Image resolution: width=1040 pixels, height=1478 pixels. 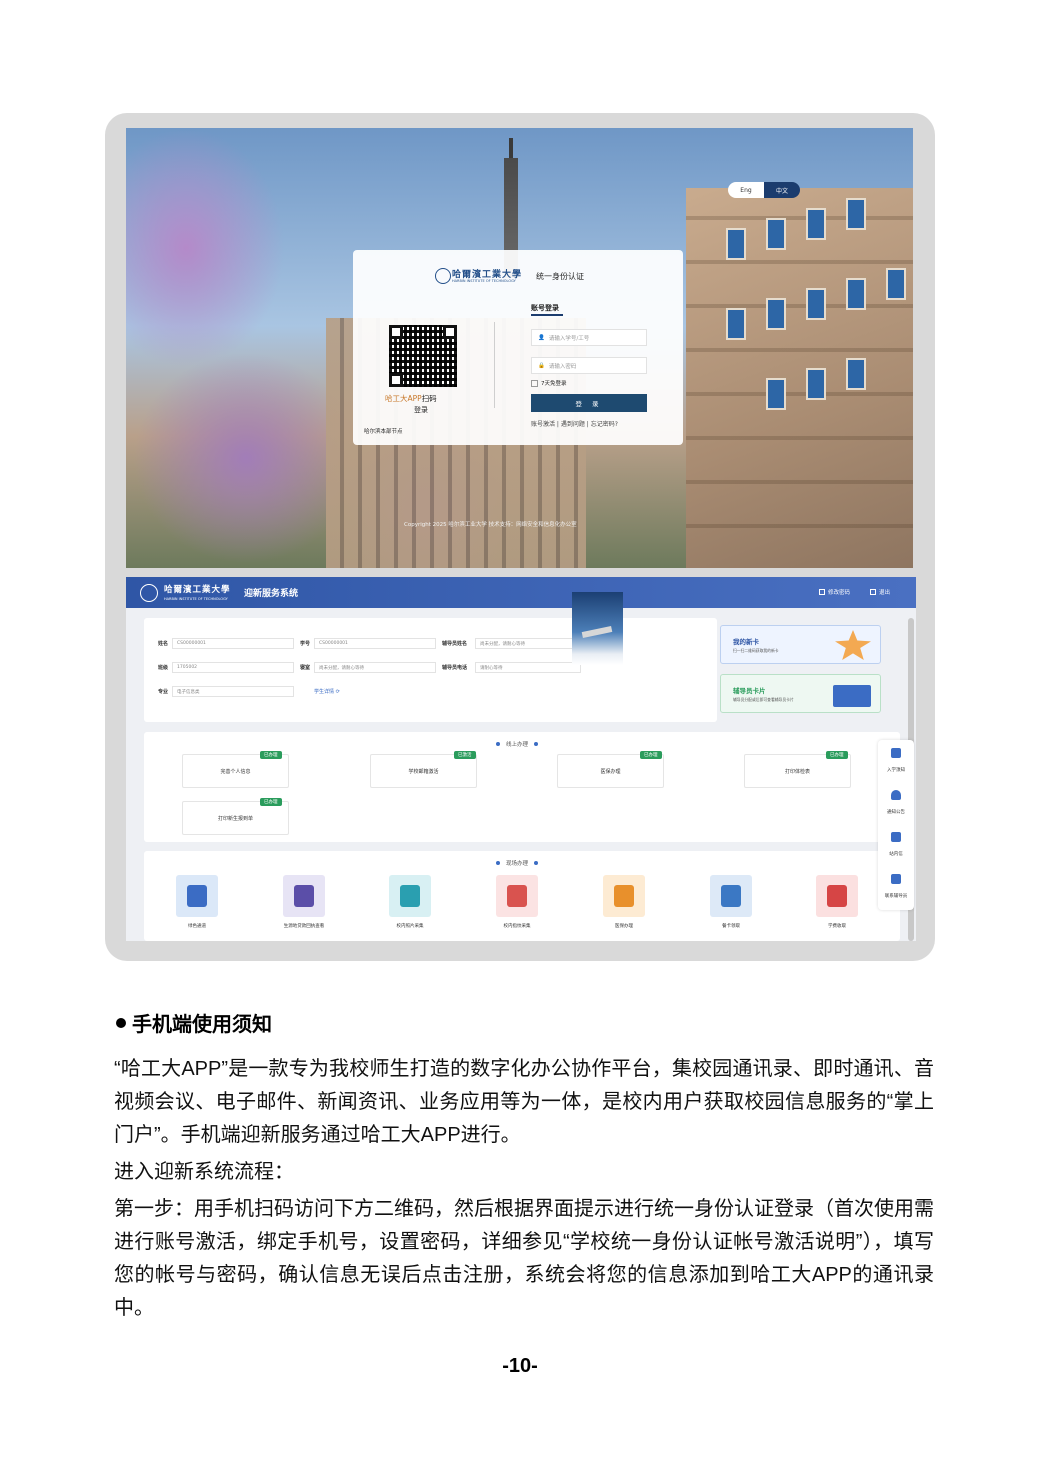 I want to click on my-card-sub: 扫一扫二维码获取我的新卡, so click(x=756, y=650).